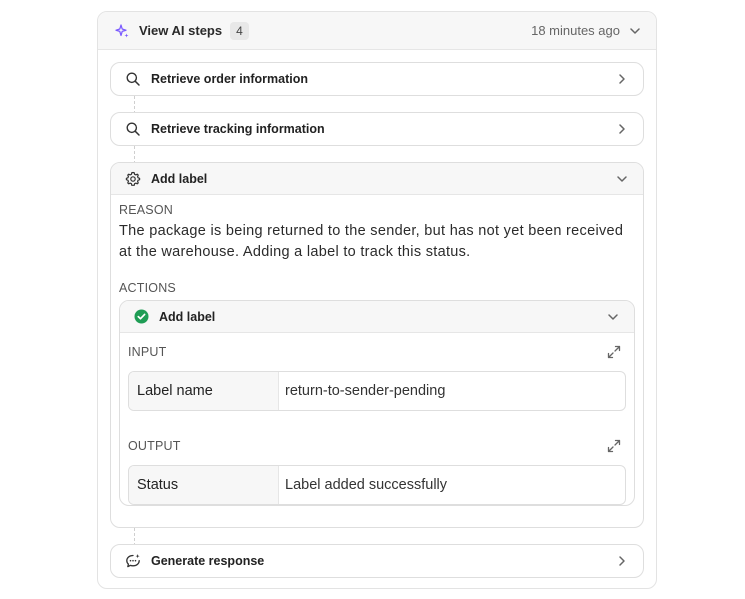 The height and width of the screenshot is (599, 745). Describe the element at coordinates (366, 485) in the screenshot. I see `output-value: Label added successfully` at that location.